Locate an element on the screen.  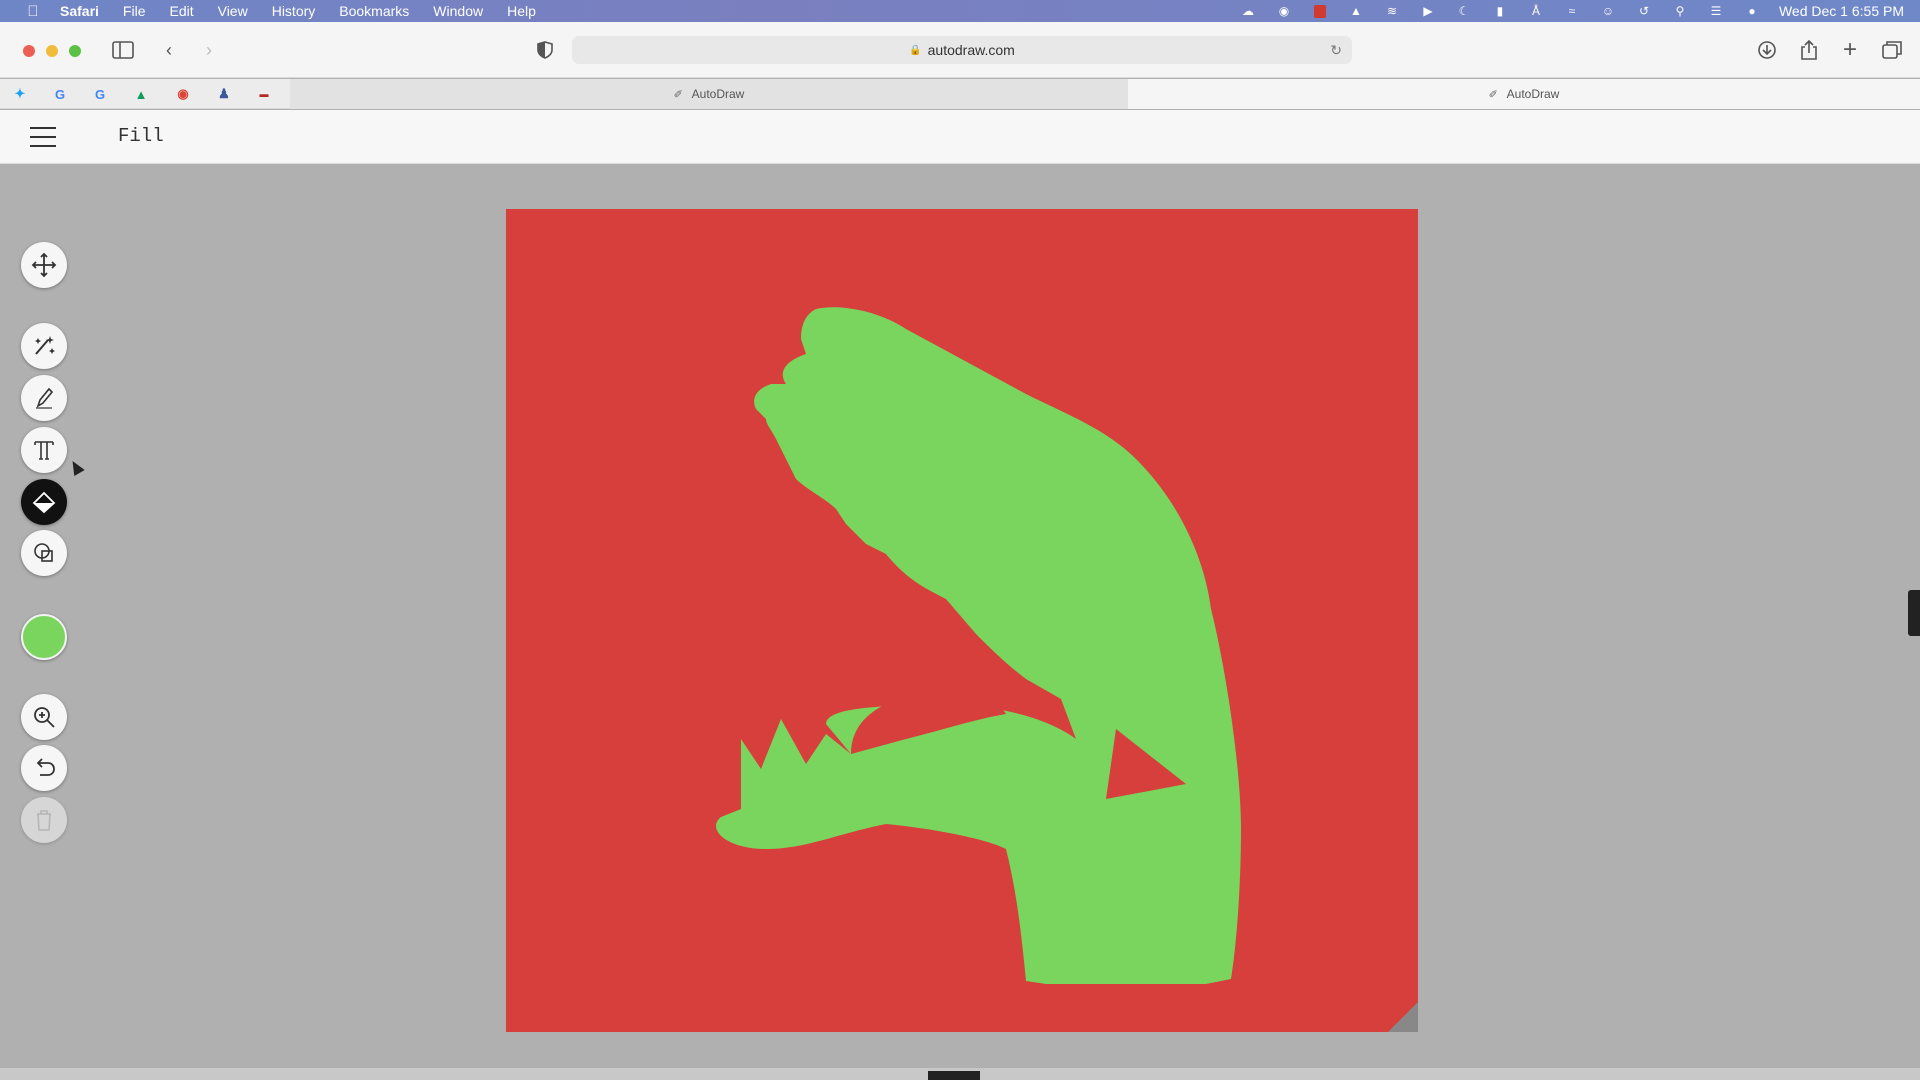
zoom-icon is located at coordinates (44, 717).